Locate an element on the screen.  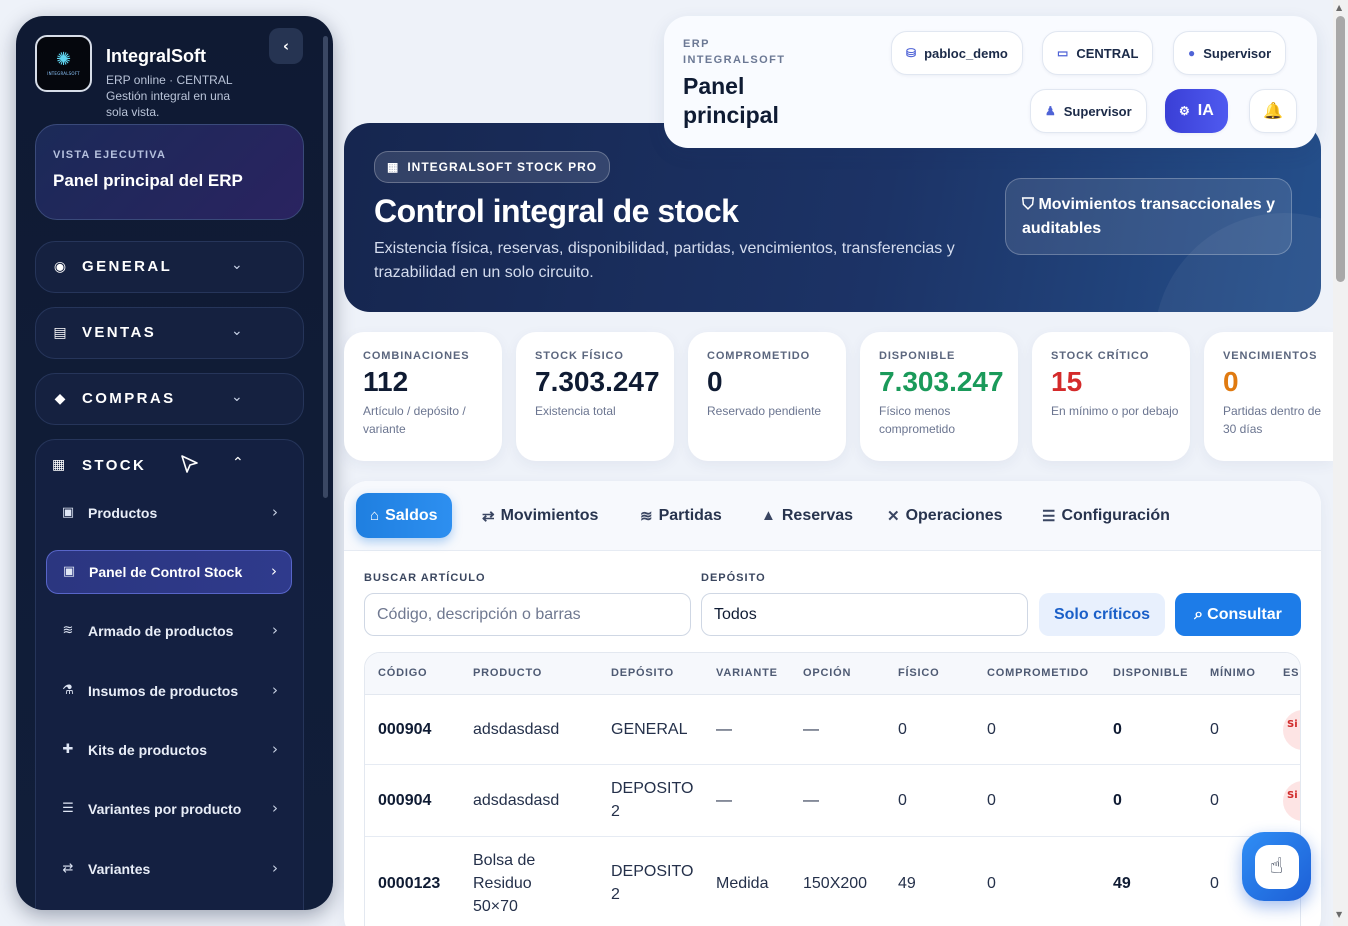
tab-configuracion: ☰ Configuración is located at coordinates (1106, 515).